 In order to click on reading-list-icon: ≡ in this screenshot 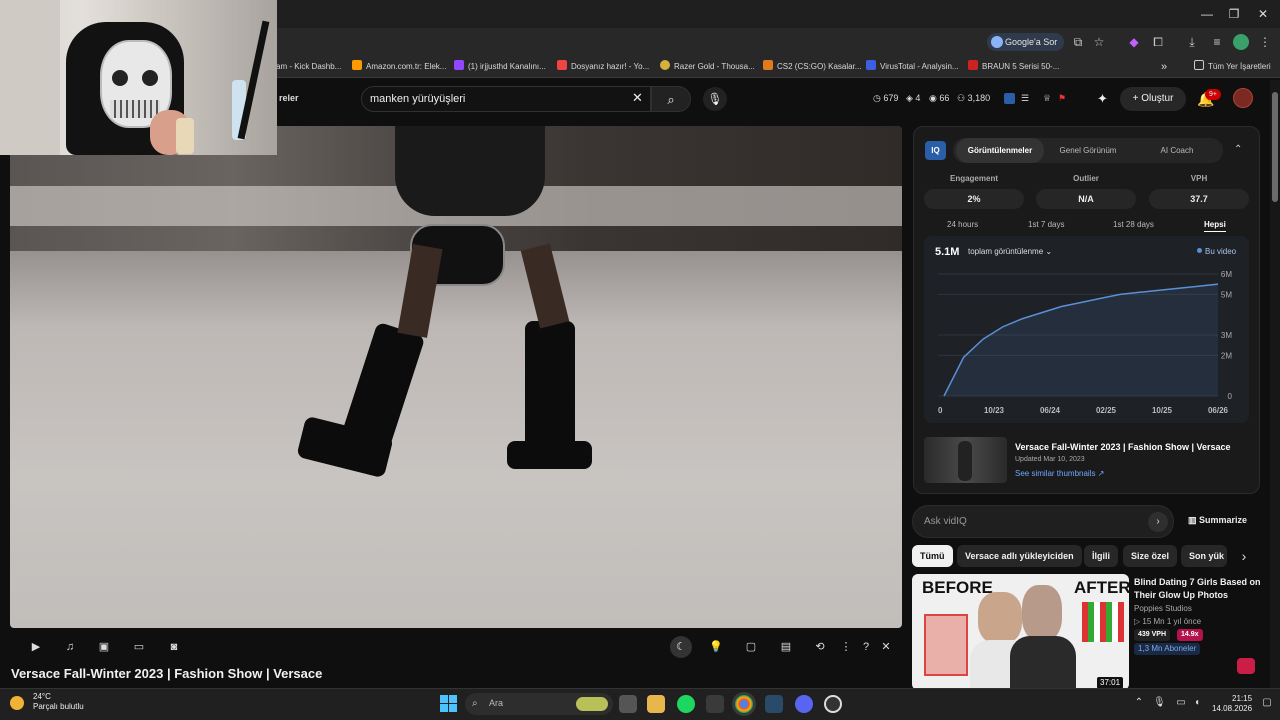, I will do `click(1217, 42)`.